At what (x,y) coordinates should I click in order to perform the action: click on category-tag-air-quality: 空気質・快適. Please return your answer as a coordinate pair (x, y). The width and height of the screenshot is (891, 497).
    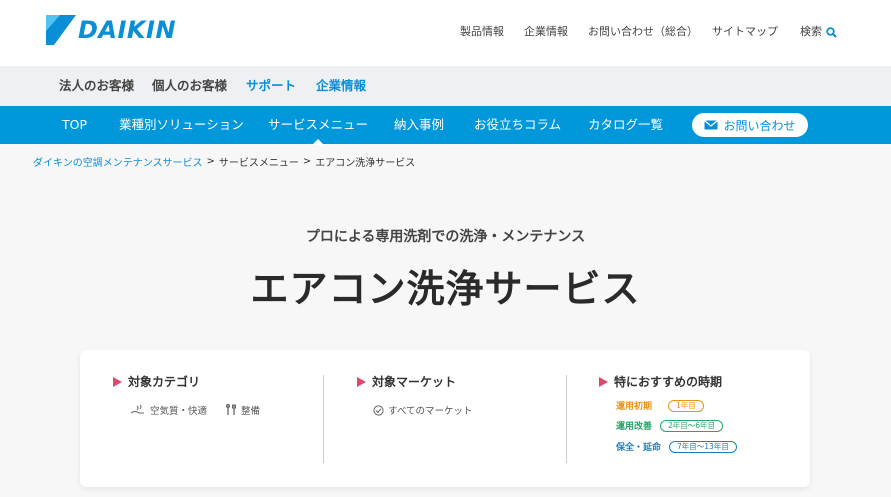
    Looking at the image, I should click on (168, 410).